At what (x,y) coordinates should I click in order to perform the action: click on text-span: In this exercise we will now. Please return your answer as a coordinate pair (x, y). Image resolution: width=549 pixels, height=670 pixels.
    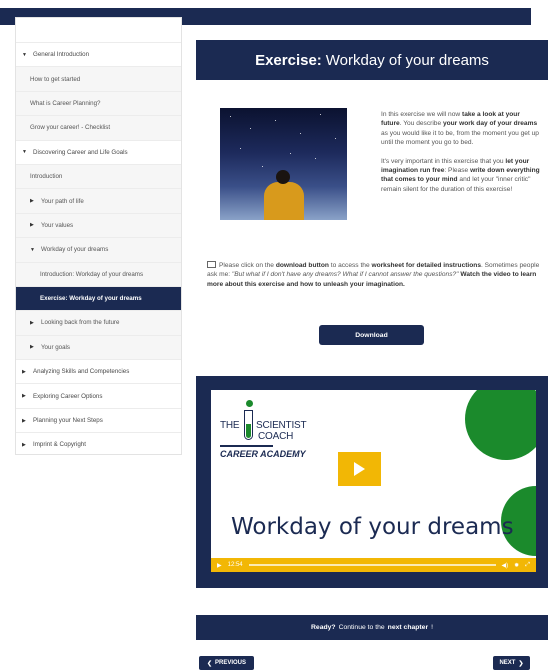
    Looking at the image, I should click on (421, 114).